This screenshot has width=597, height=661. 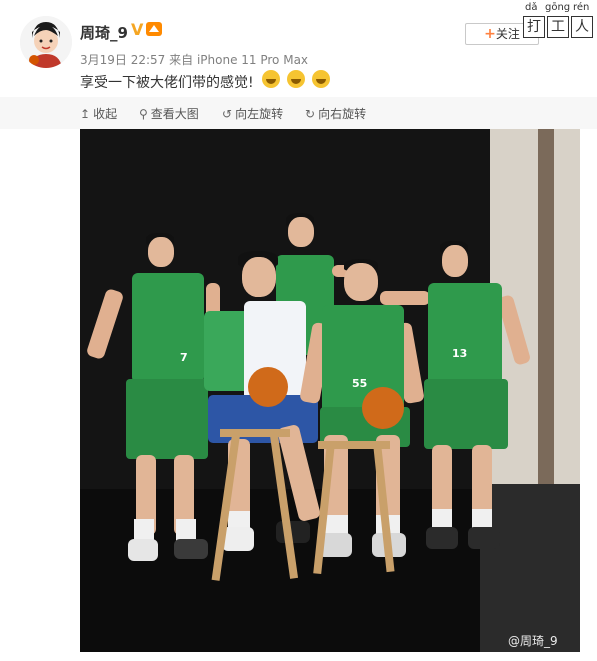 What do you see at coordinates (558, 27) in the screenshot?
I see `hanzi-2: 工` at bounding box center [558, 27].